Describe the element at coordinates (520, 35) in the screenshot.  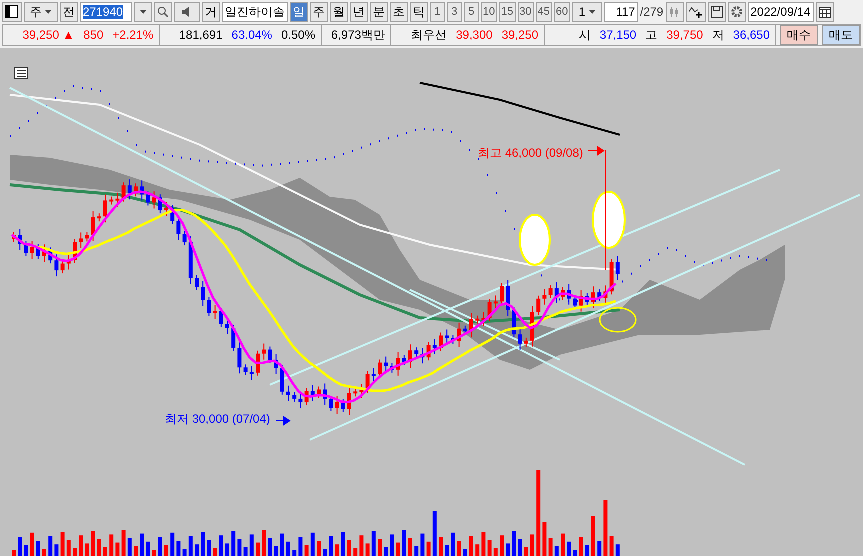
I see `quote-value: 39,250` at that location.